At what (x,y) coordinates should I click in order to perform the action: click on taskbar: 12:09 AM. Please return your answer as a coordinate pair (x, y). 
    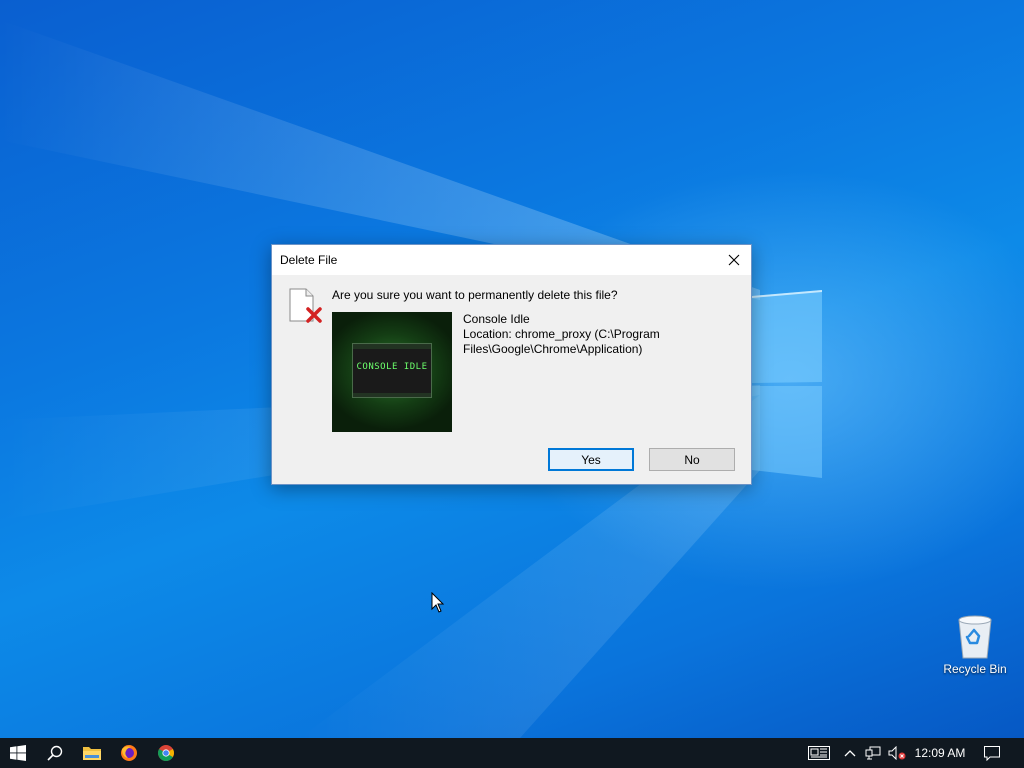
    Looking at the image, I should click on (512, 753).